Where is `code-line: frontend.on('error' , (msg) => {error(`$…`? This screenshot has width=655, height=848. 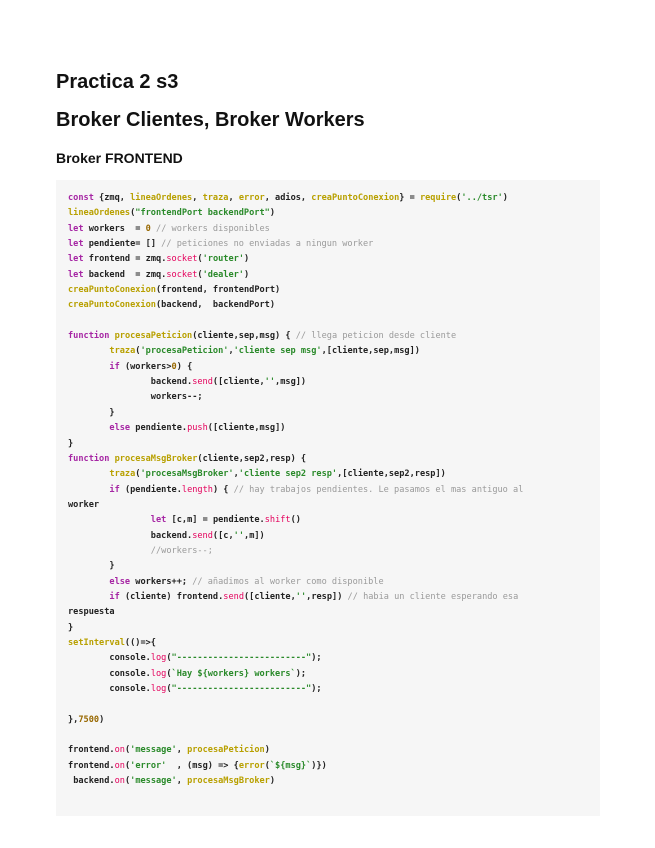 code-line: frontend.on('error' , (msg) => {error(`$… is located at coordinates (197, 765).